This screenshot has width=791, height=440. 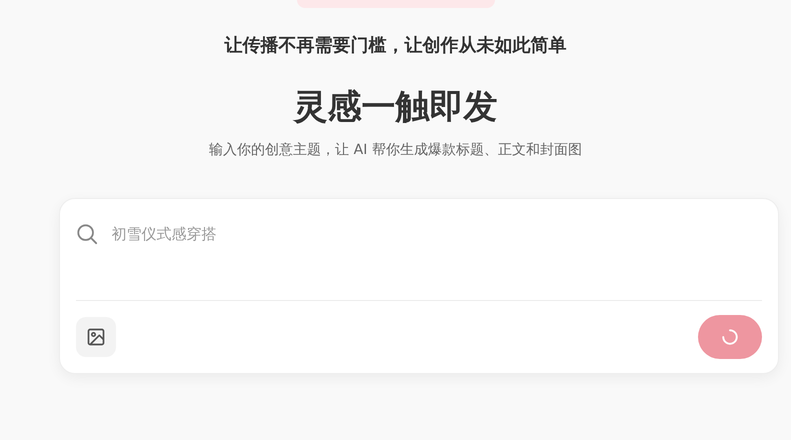 What do you see at coordinates (395, 150) in the screenshot?
I see `subtitle: 输入你的创意主题，让 AI 帮你生成爆款标题、正文和封面图` at bounding box center [395, 150].